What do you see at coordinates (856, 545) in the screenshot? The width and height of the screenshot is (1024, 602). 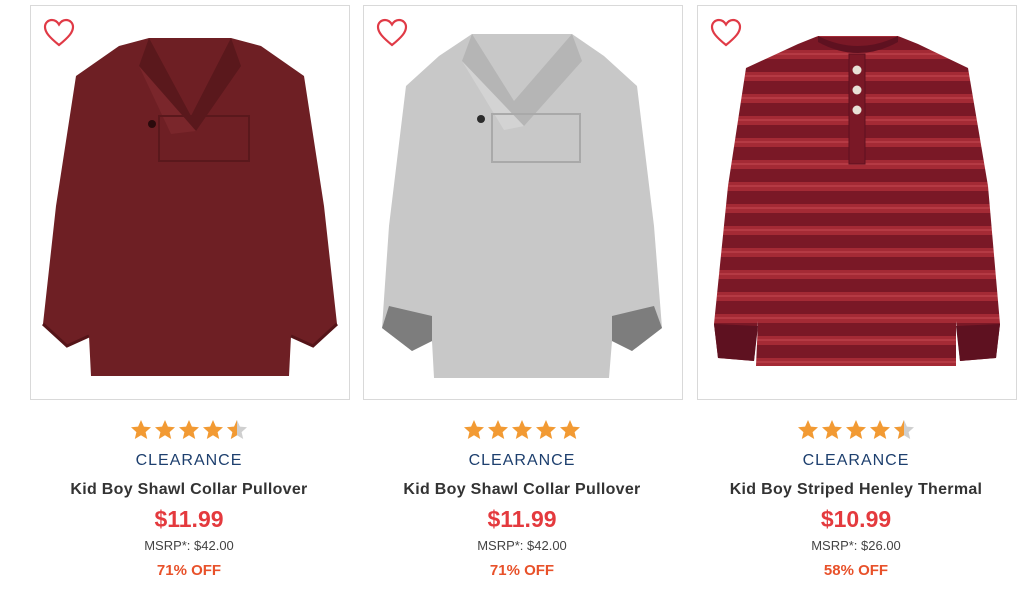 I see `msrp-price: MSRP*: $26.00` at bounding box center [856, 545].